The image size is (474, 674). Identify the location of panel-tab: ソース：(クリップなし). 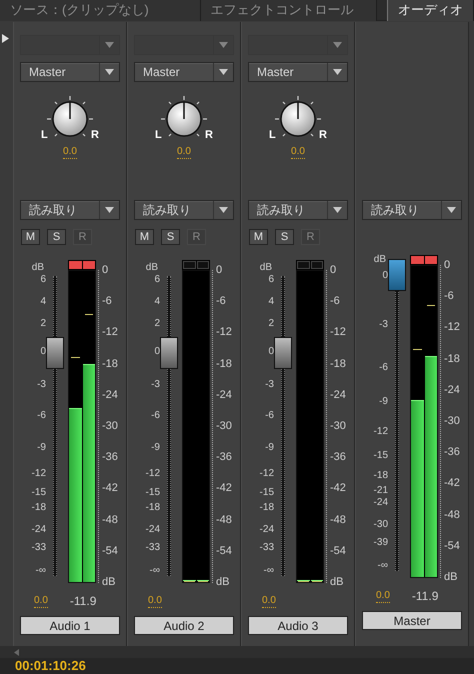
(100, 10).